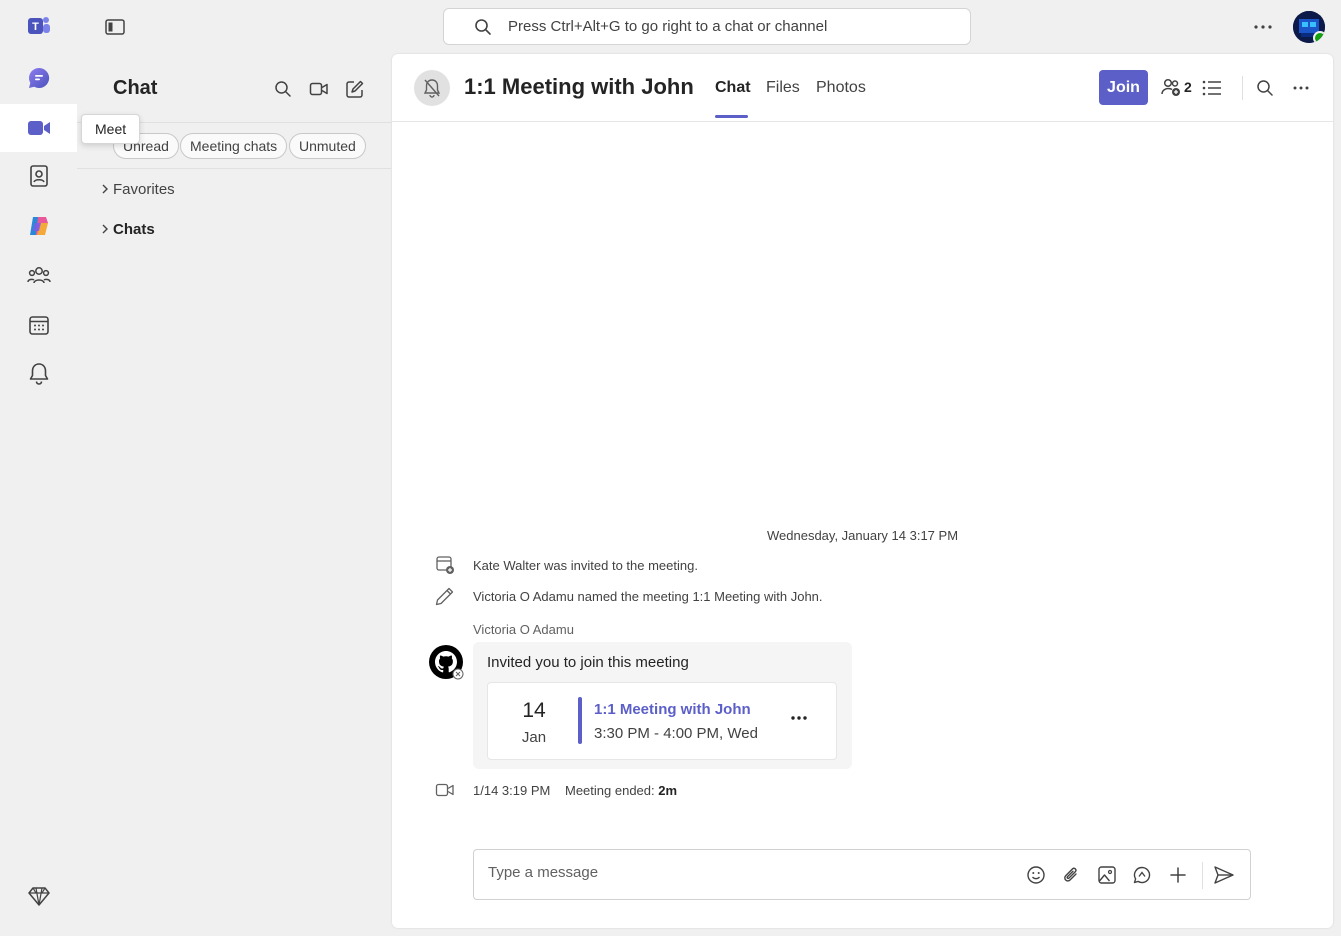  Describe the element at coordinates (38, 374) in the screenshot. I see `activity-bell-icon` at that location.